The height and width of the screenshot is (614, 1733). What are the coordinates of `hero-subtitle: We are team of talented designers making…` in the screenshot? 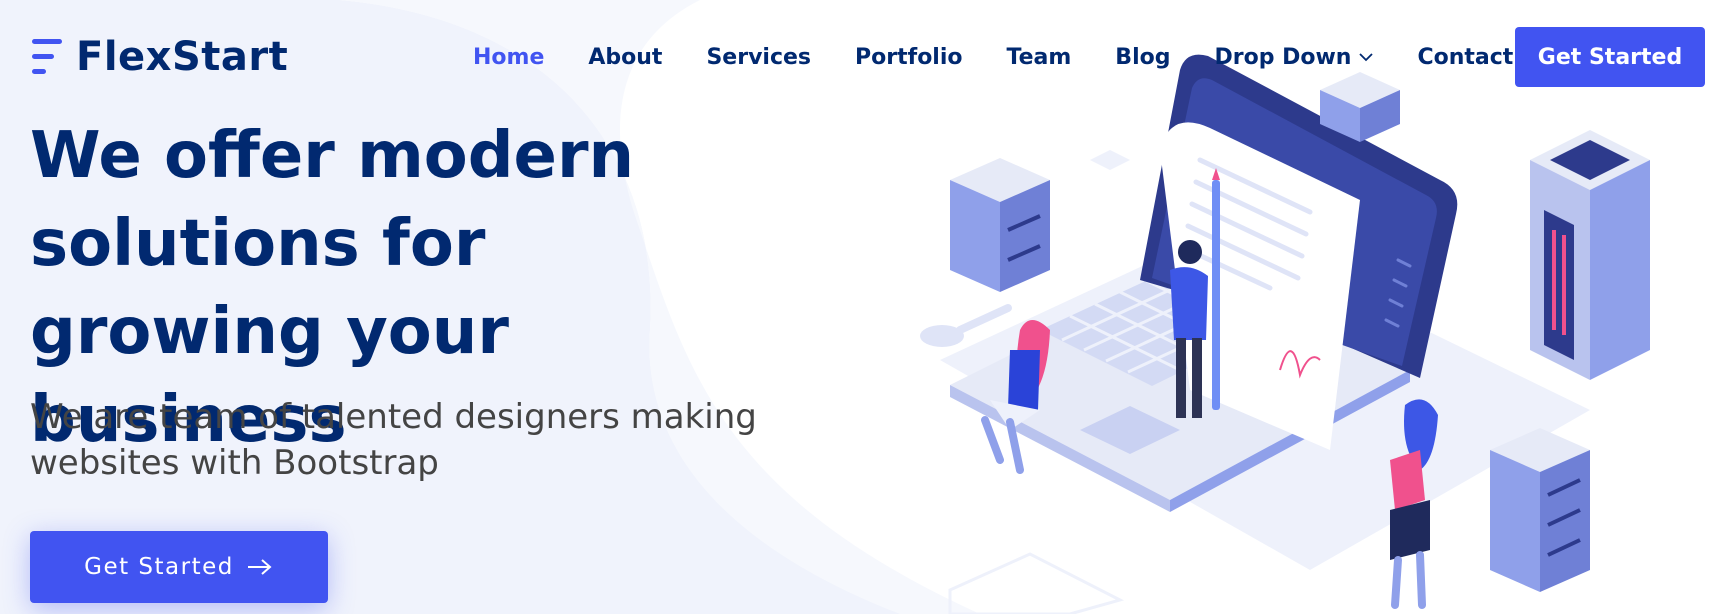 It's located at (393, 440).